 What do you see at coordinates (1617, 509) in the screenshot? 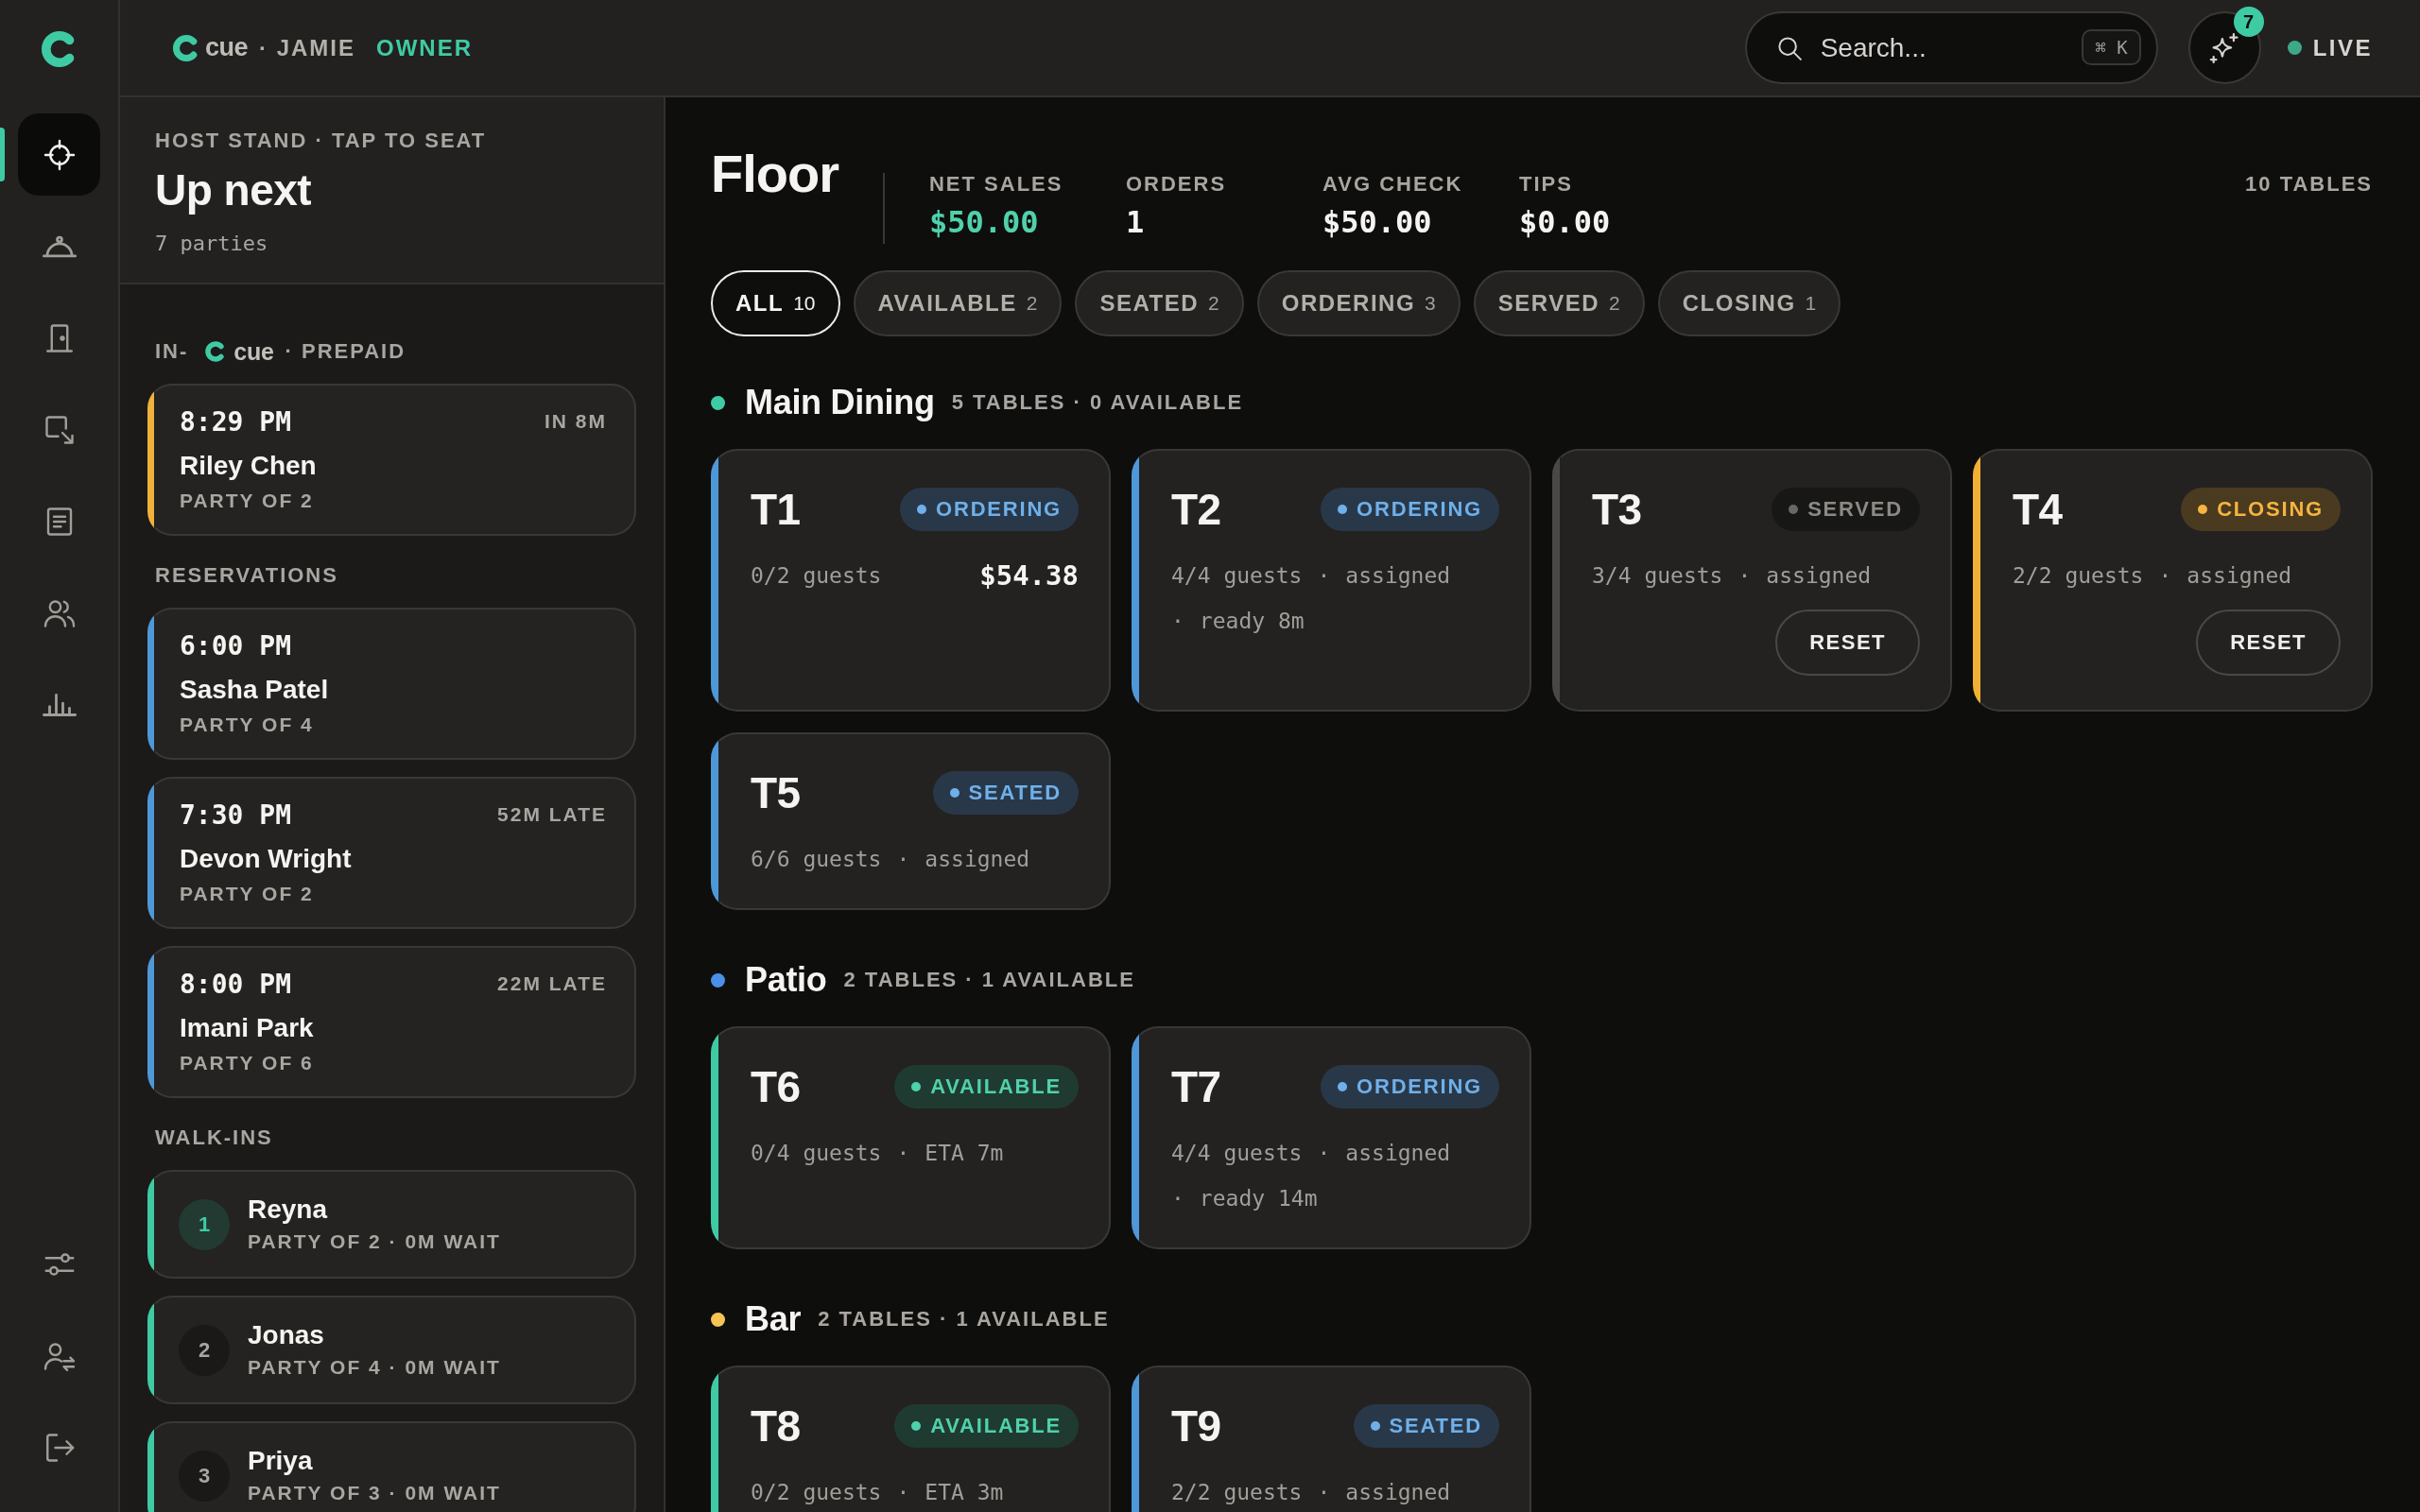
I see `table-name: T3` at bounding box center [1617, 509].